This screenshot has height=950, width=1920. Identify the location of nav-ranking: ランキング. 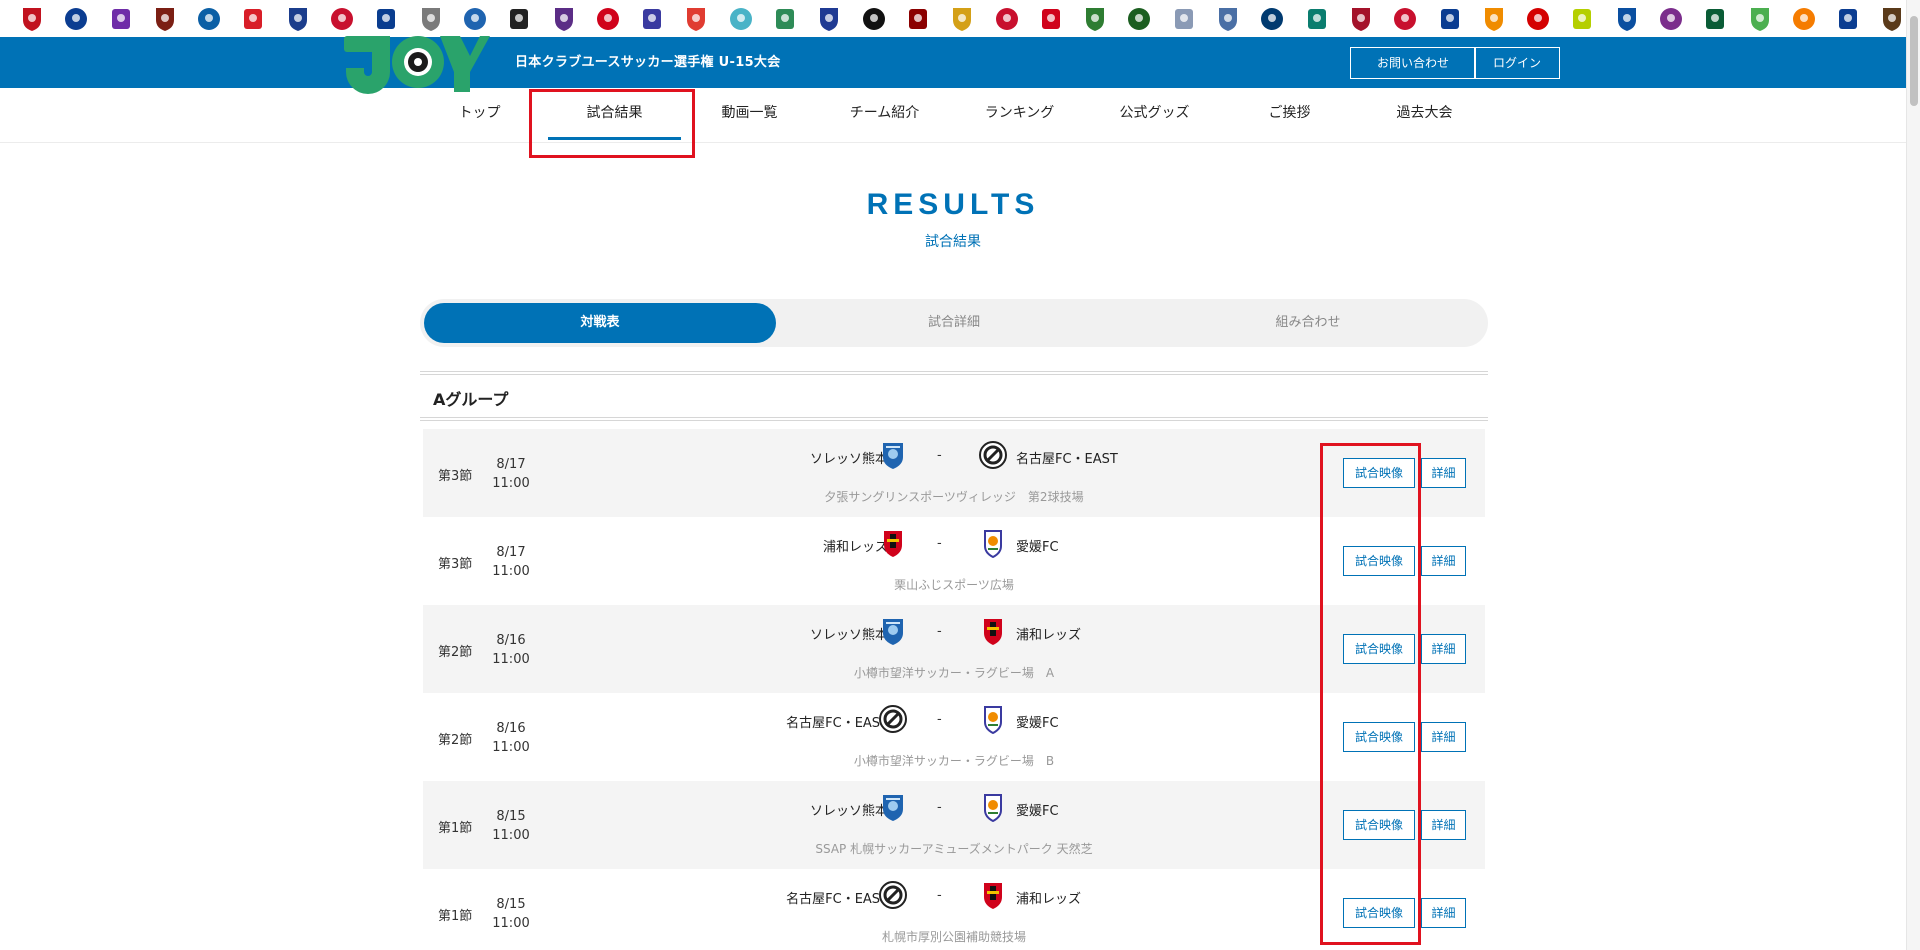
(1019, 115).